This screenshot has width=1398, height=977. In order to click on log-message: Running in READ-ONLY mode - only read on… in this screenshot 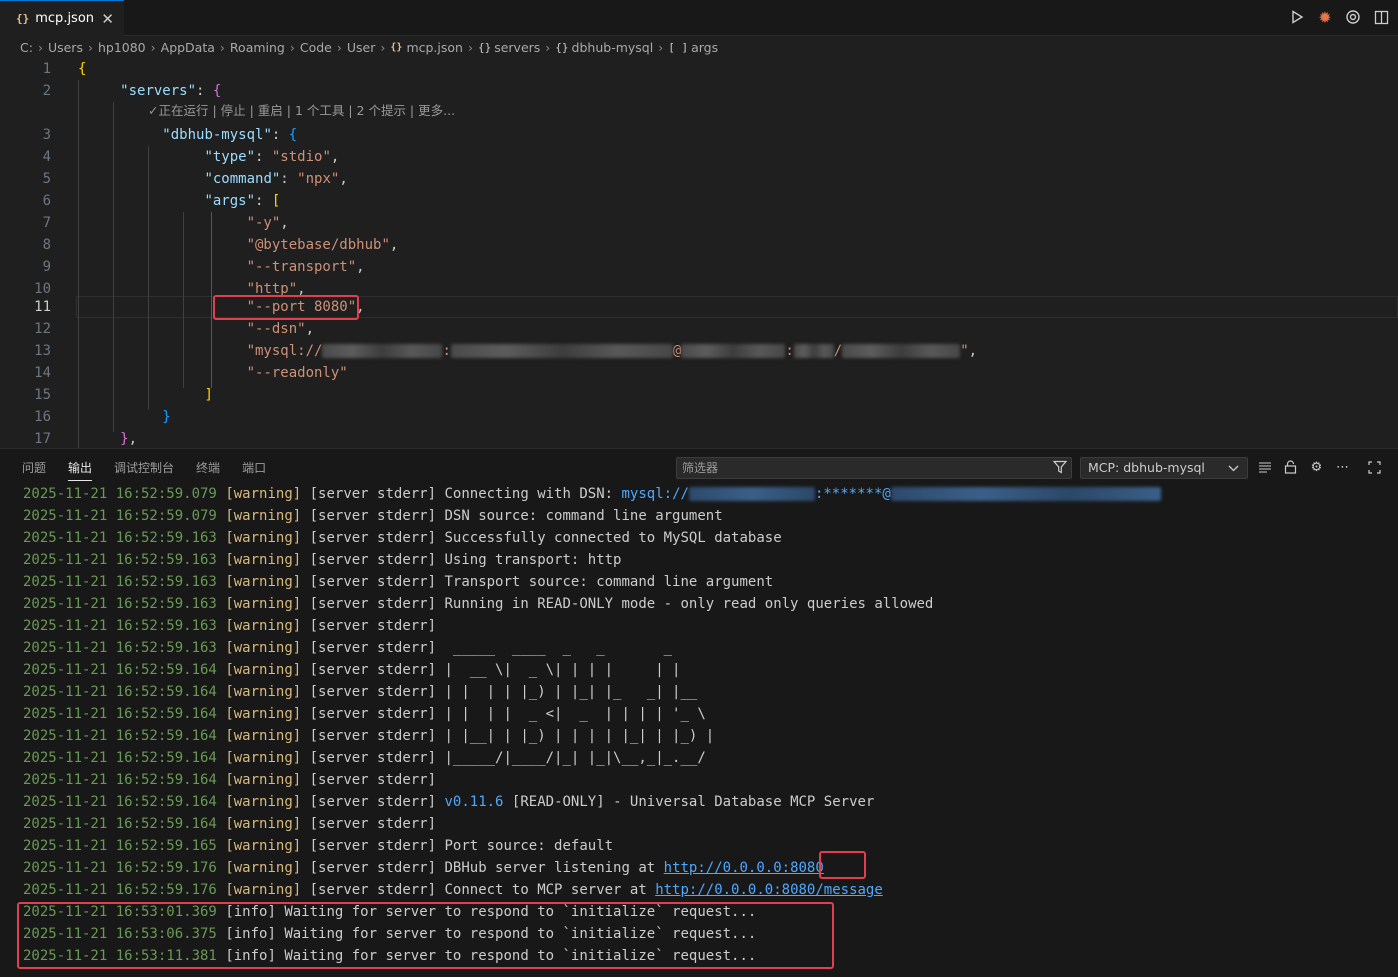, I will do `click(689, 604)`.